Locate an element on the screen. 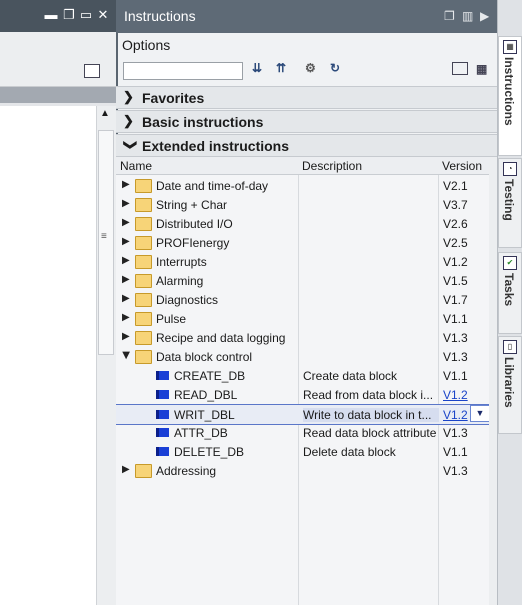  tree-row-date-and-time: ▶ Date and time-of-day V2.1 is located at coordinates (306, 185).